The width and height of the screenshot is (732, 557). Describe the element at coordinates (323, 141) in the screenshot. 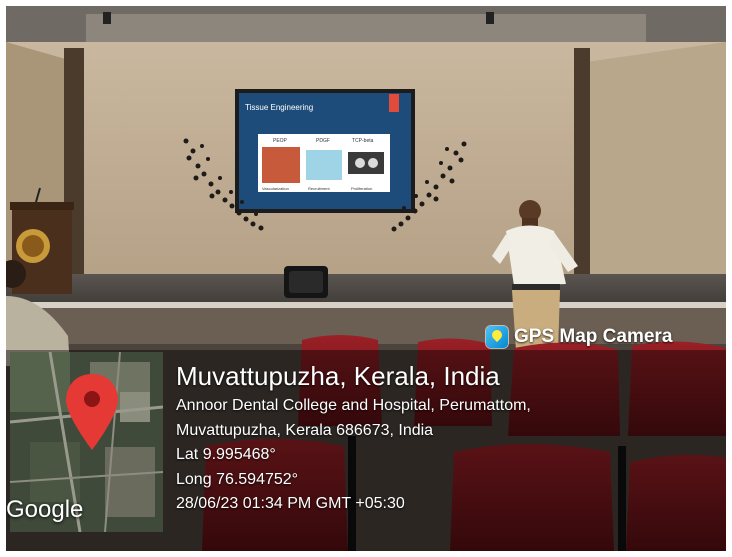

I see `slide-label-2: PDGF` at that location.